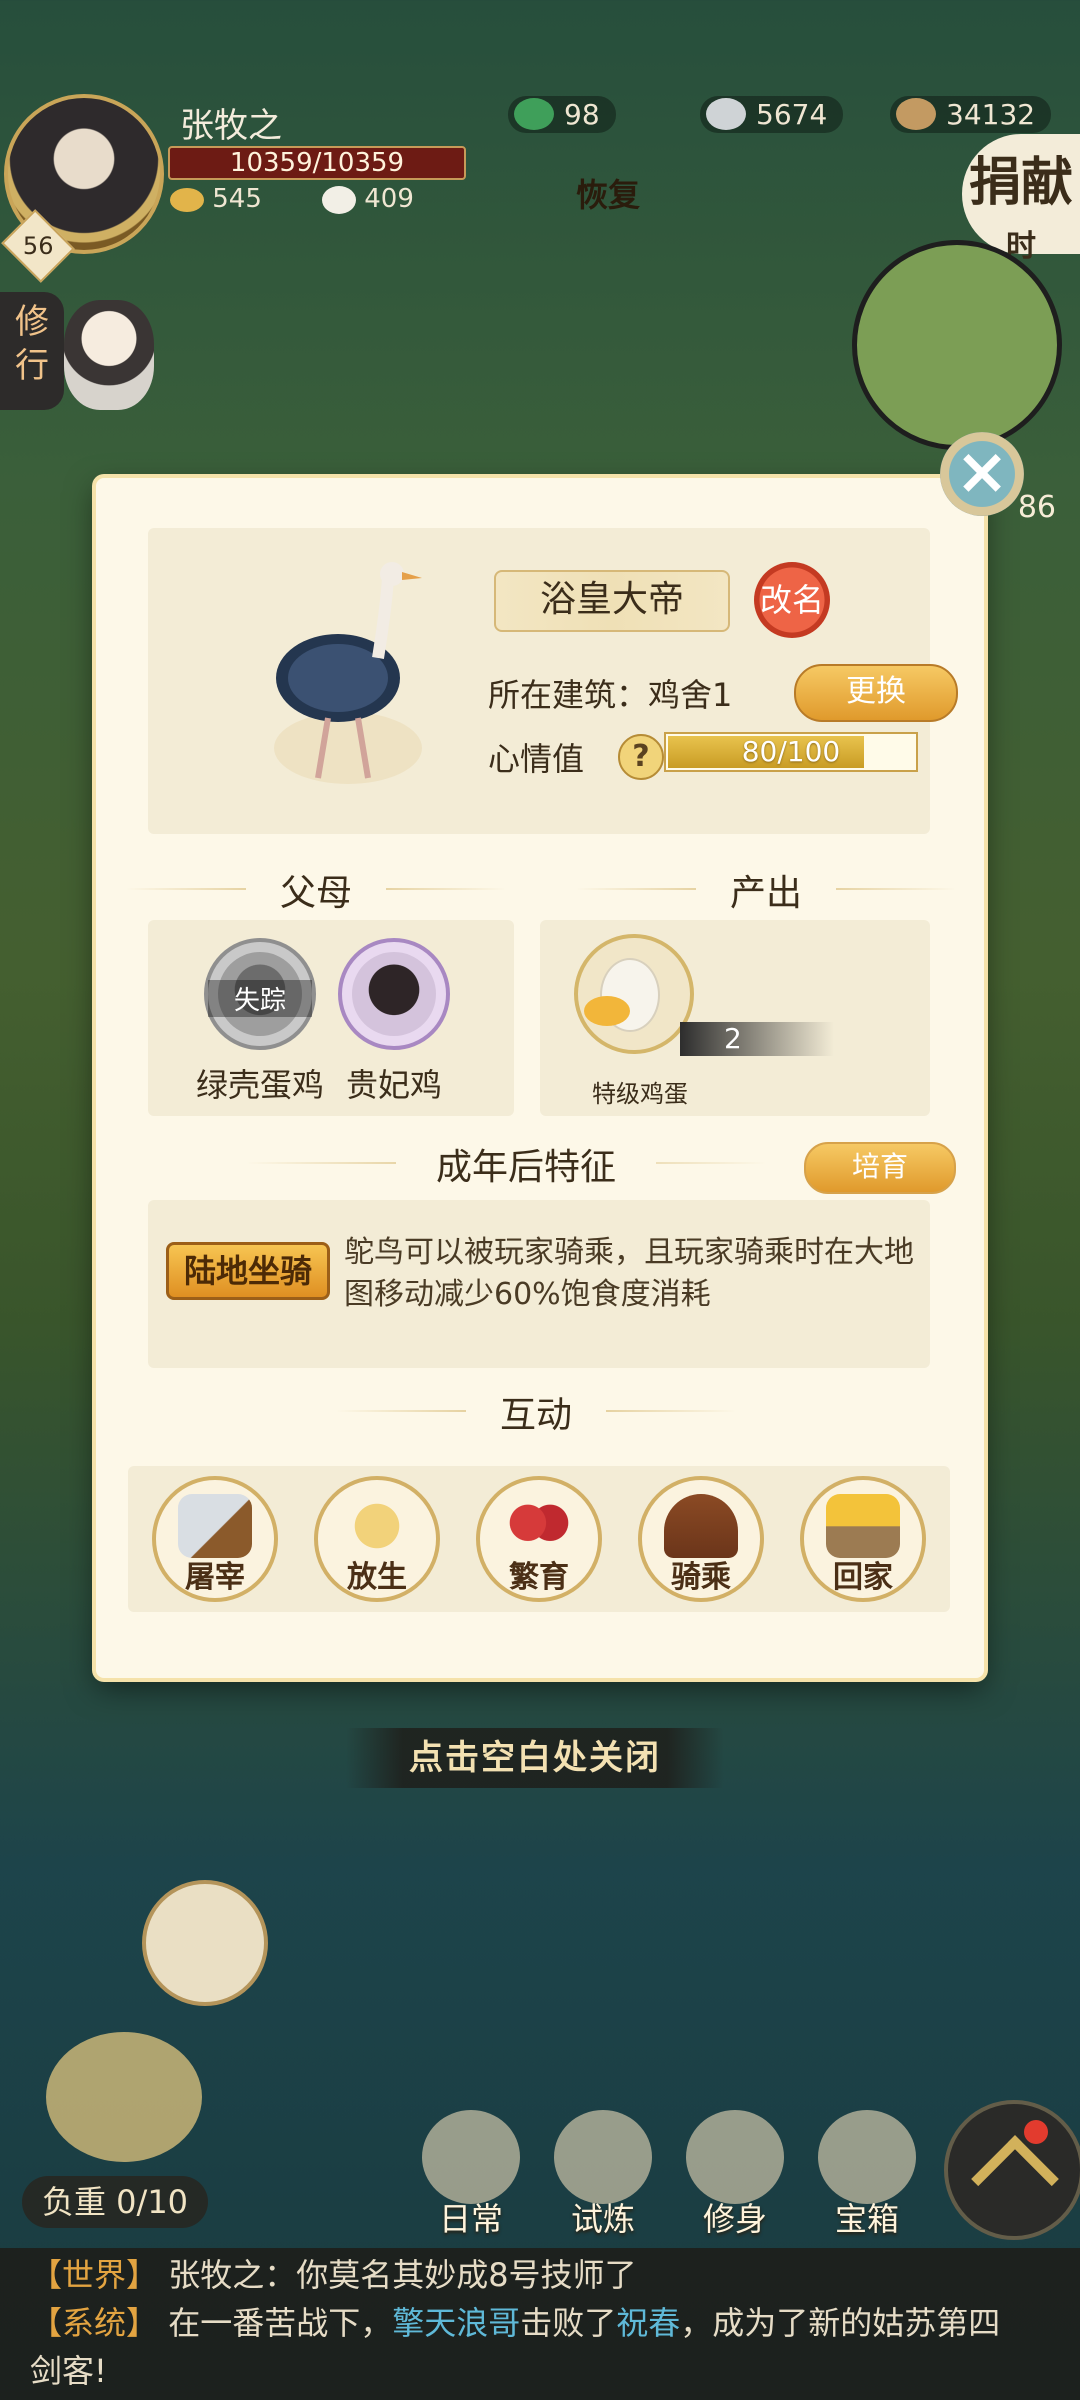 The width and height of the screenshot is (1080, 2400). I want to click on chat-line-system: 【系统】 在一番苦战下，擎天浪哥击败了祝春，成为了新的姑苏第四, so click(515, 2323).